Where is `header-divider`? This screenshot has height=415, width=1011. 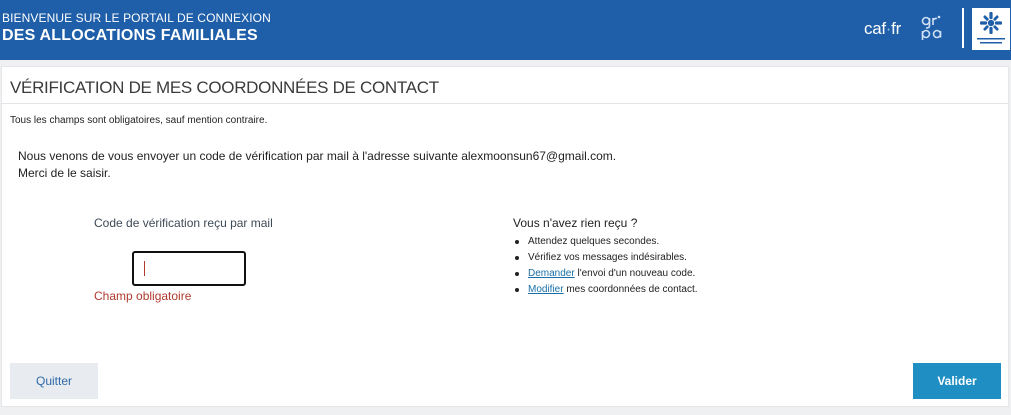
header-divider is located at coordinates (963, 28).